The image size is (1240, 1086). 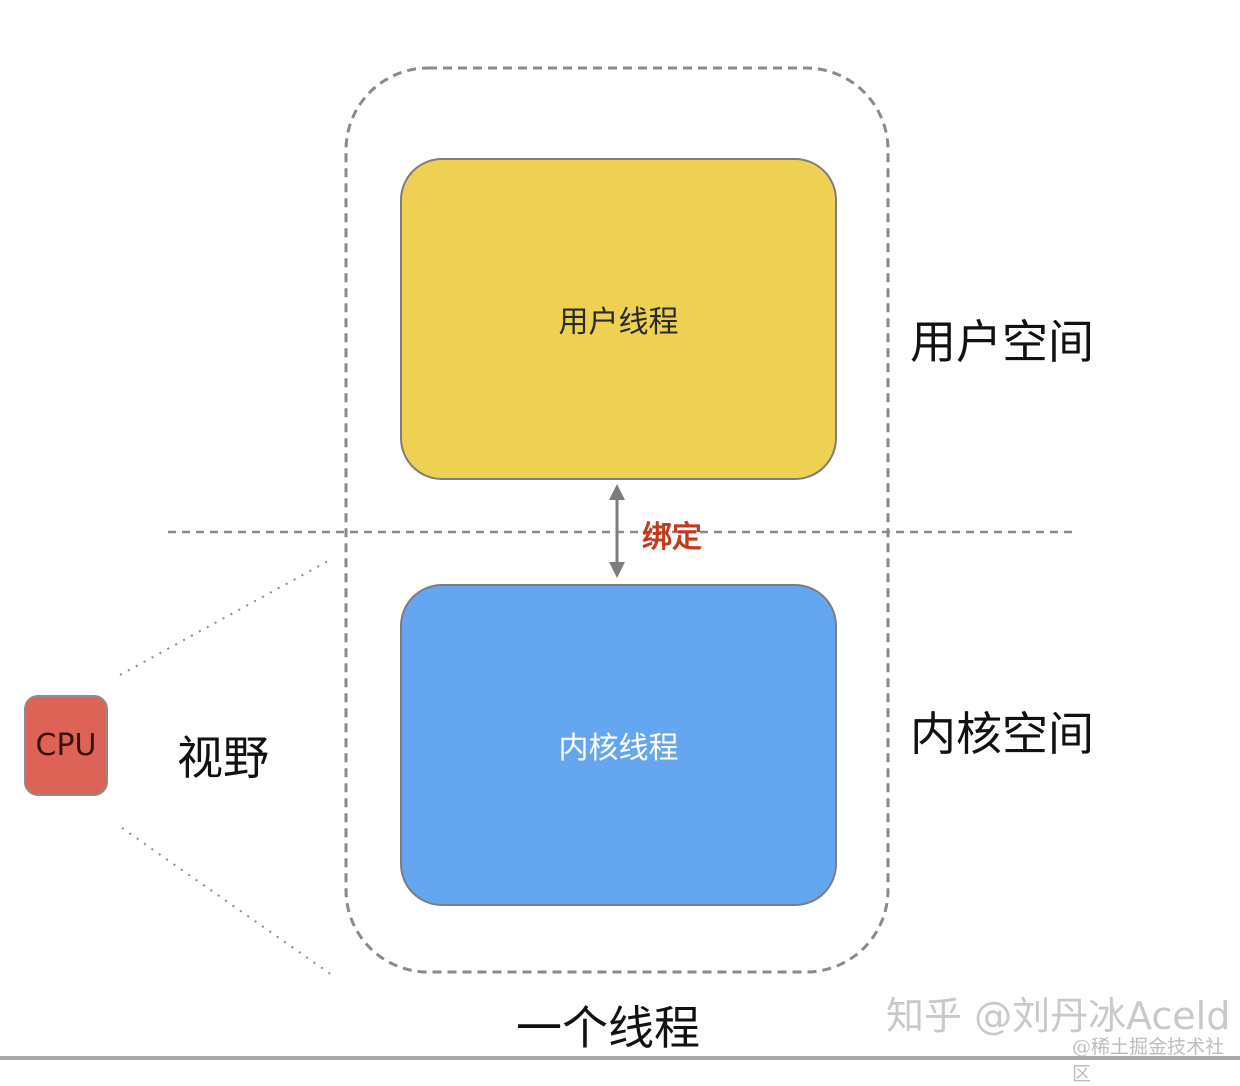 What do you see at coordinates (620, 1058) in the screenshot?
I see `bottom-border` at bounding box center [620, 1058].